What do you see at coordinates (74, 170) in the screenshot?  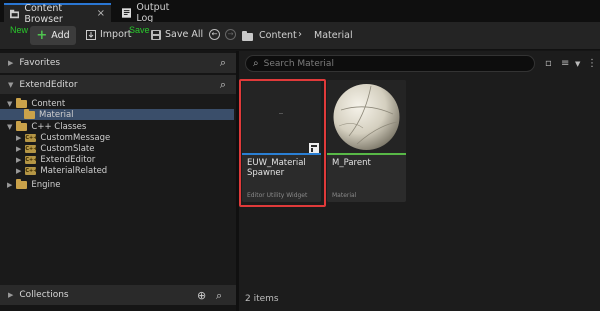 I see `tree-item-label: MaterialRelated` at bounding box center [74, 170].